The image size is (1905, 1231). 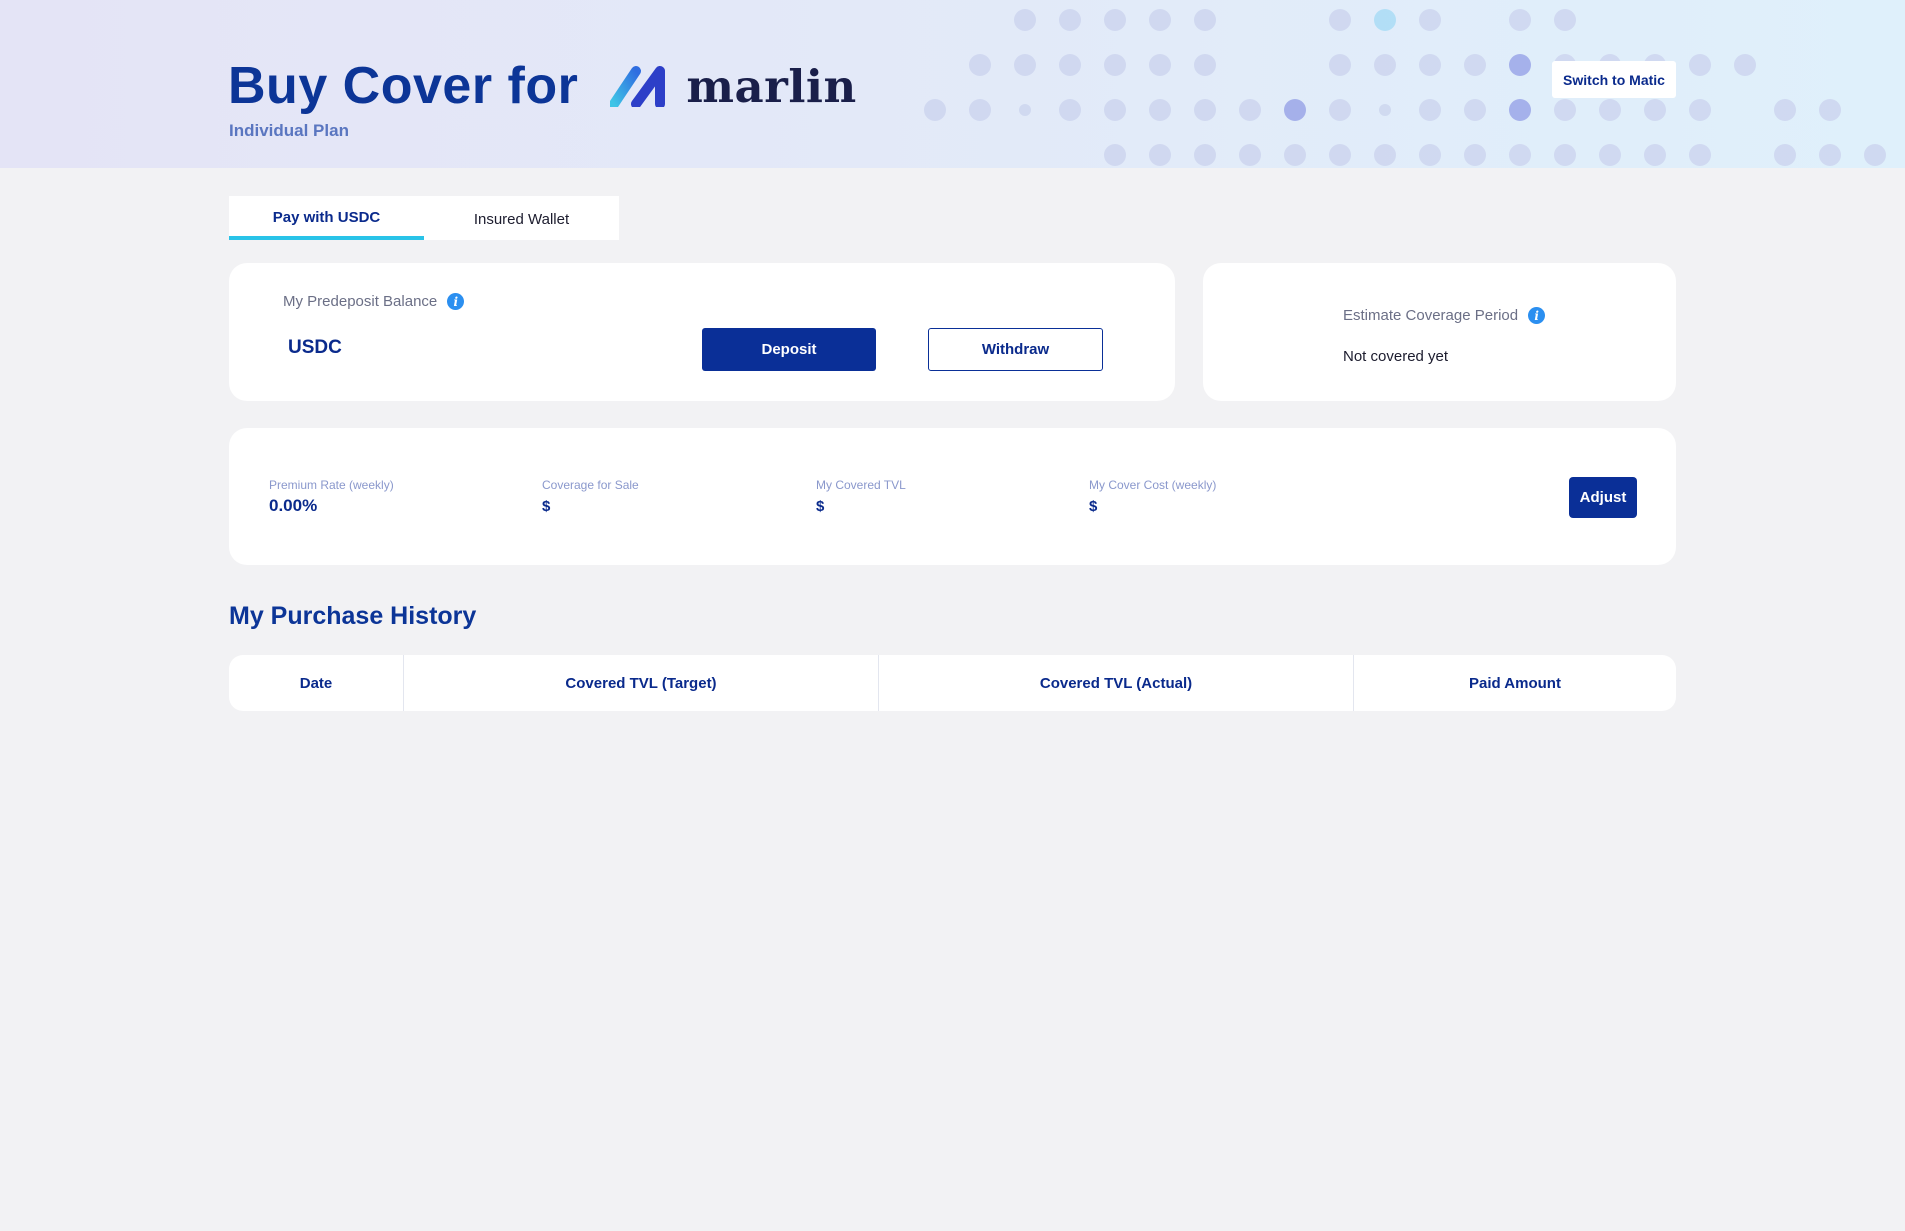 I want to click on marlin-logo: marlin, so click(x=733, y=86).